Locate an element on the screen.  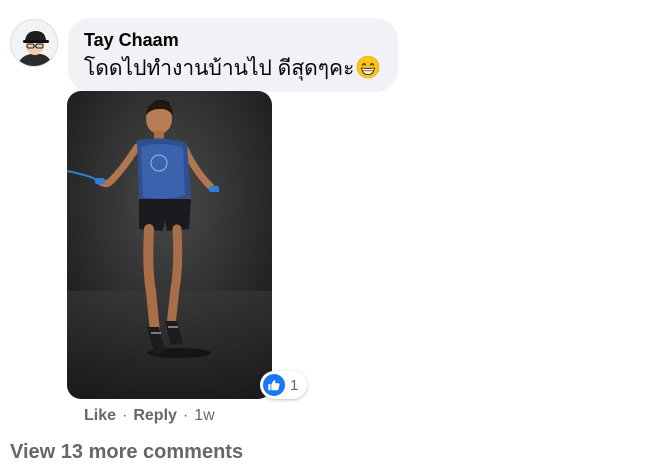
comment-bubble: Tay Chaam โดดไปทำงานบ้านไป ดีสุดๆคะ is located at coordinates (233, 55).